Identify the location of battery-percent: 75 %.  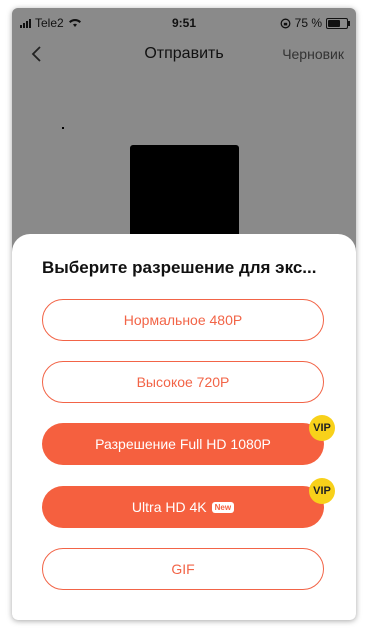
(308, 23).